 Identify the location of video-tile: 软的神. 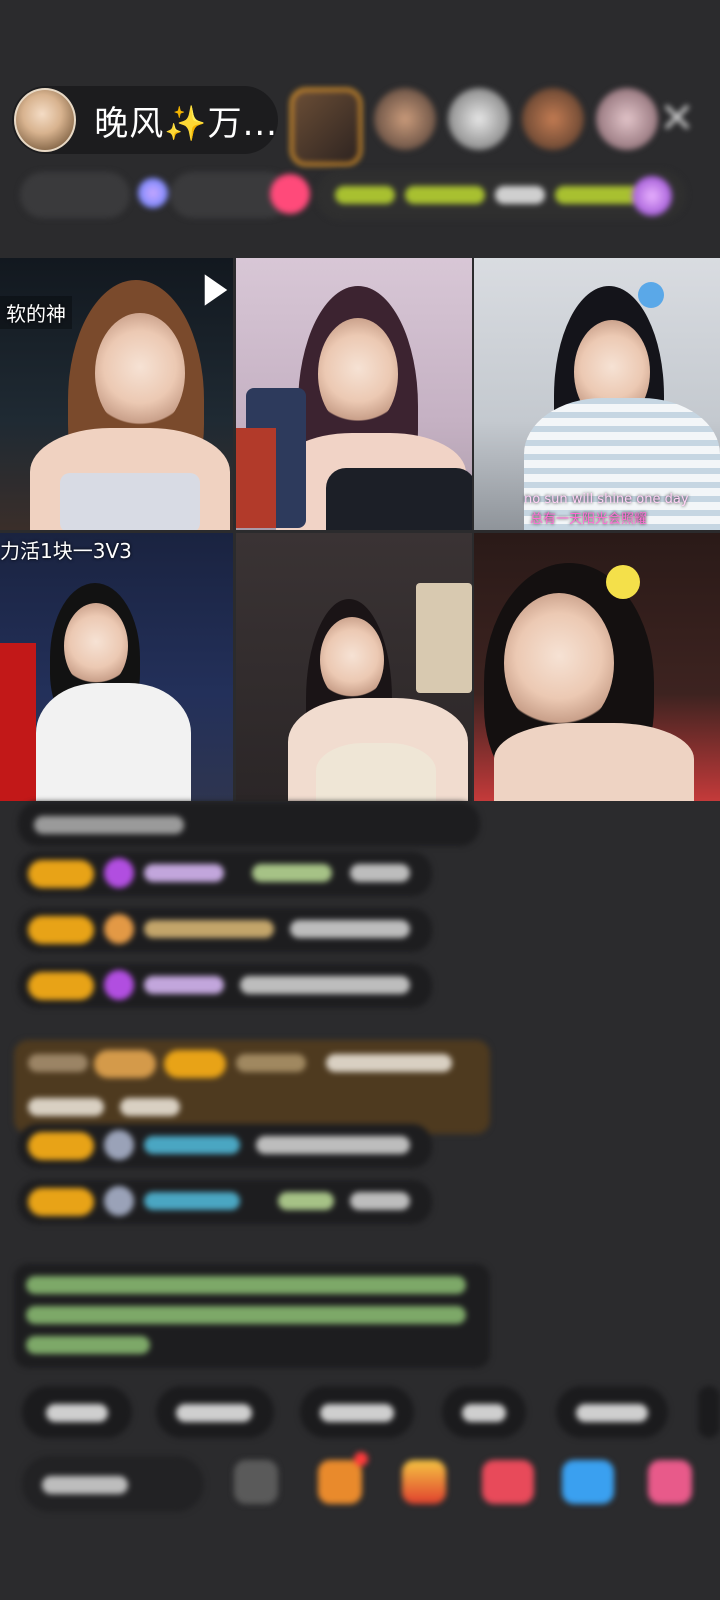
(116, 394).